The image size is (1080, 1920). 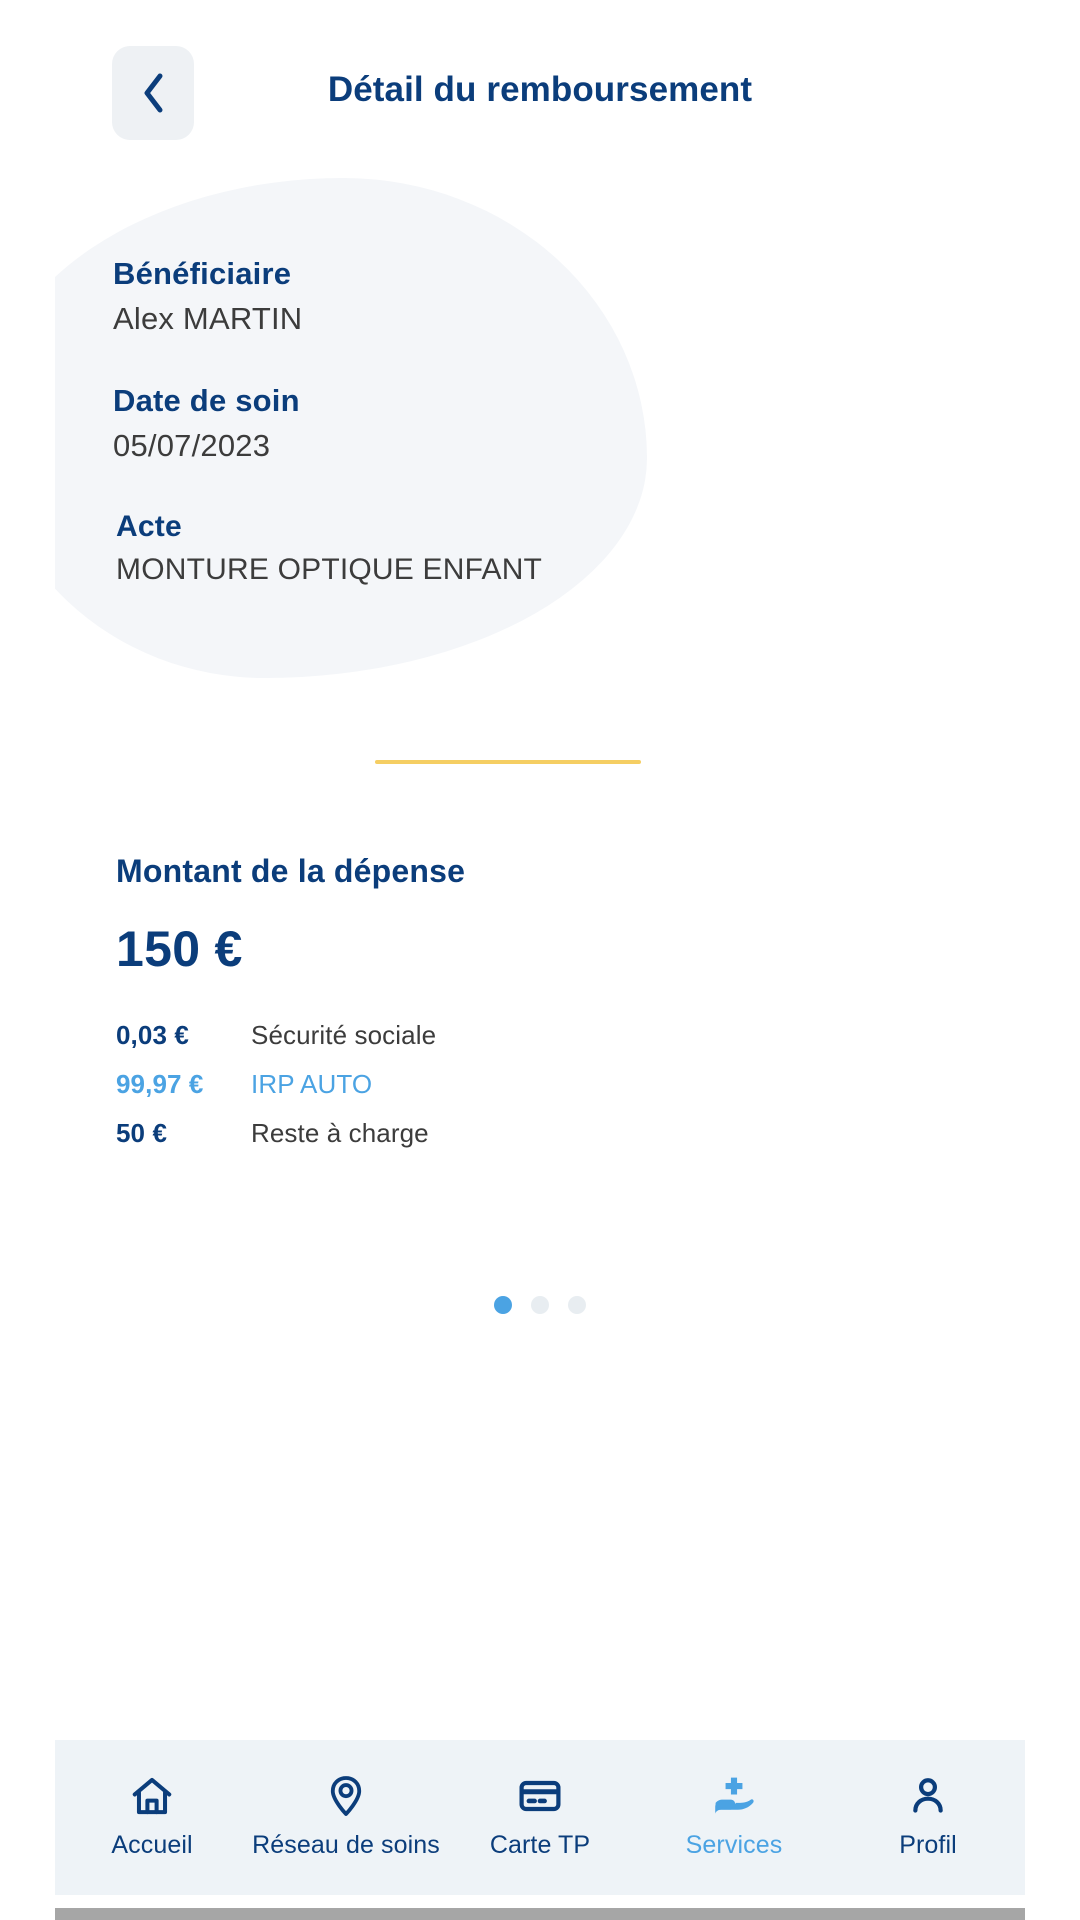 I want to click on field-label: Bénéficiaire, so click(x=202, y=273).